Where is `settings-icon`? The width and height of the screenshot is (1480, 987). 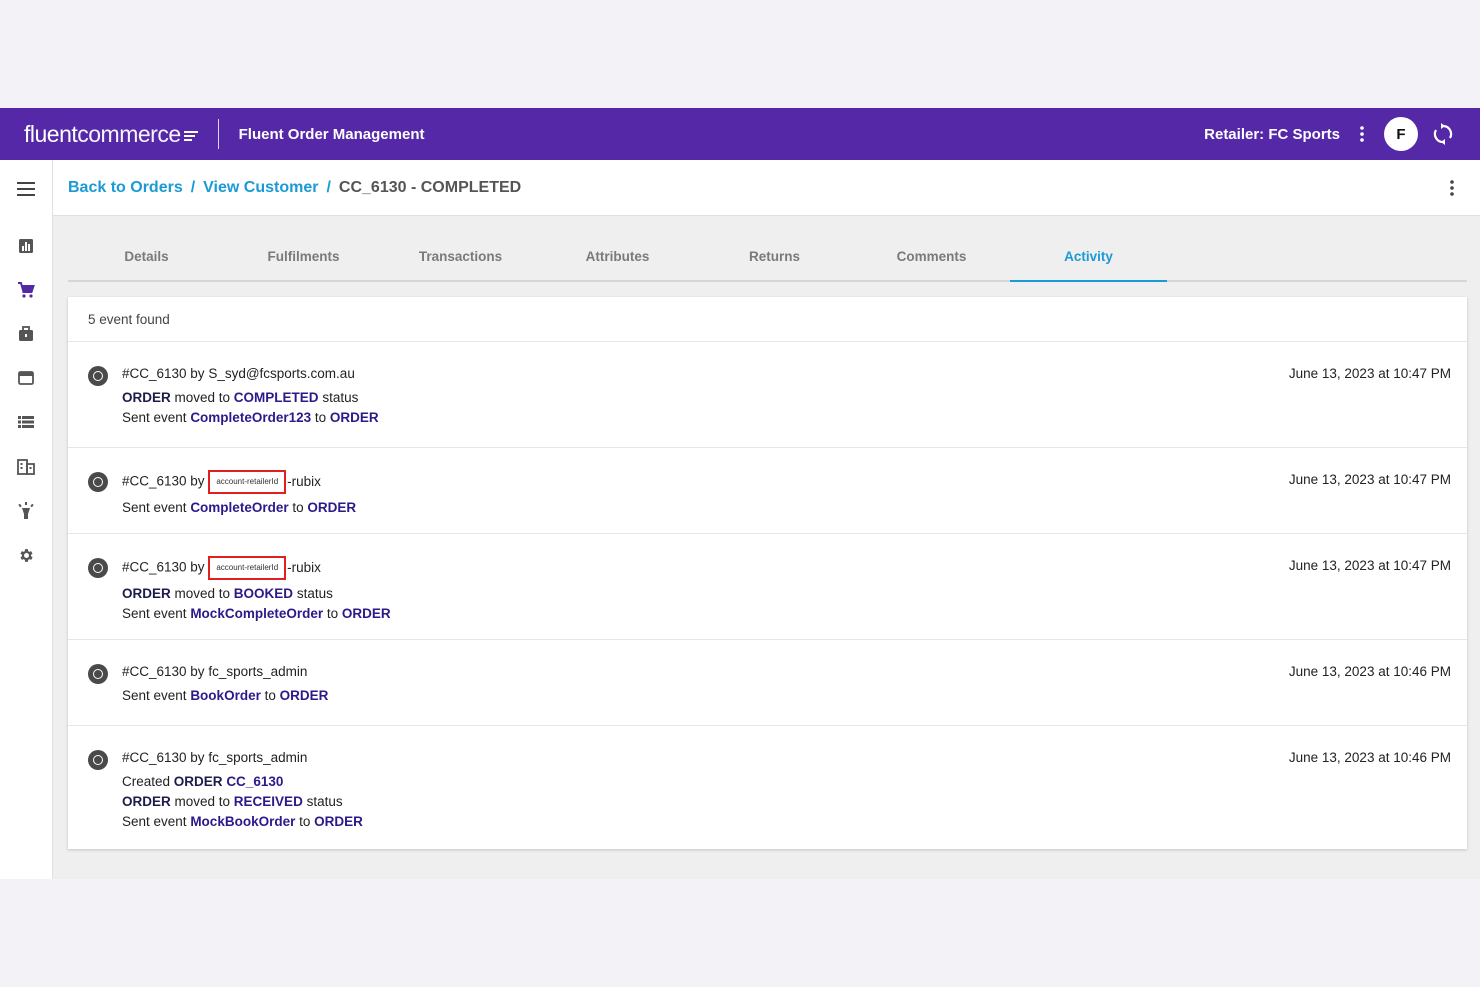
settings-icon is located at coordinates (26, 555).